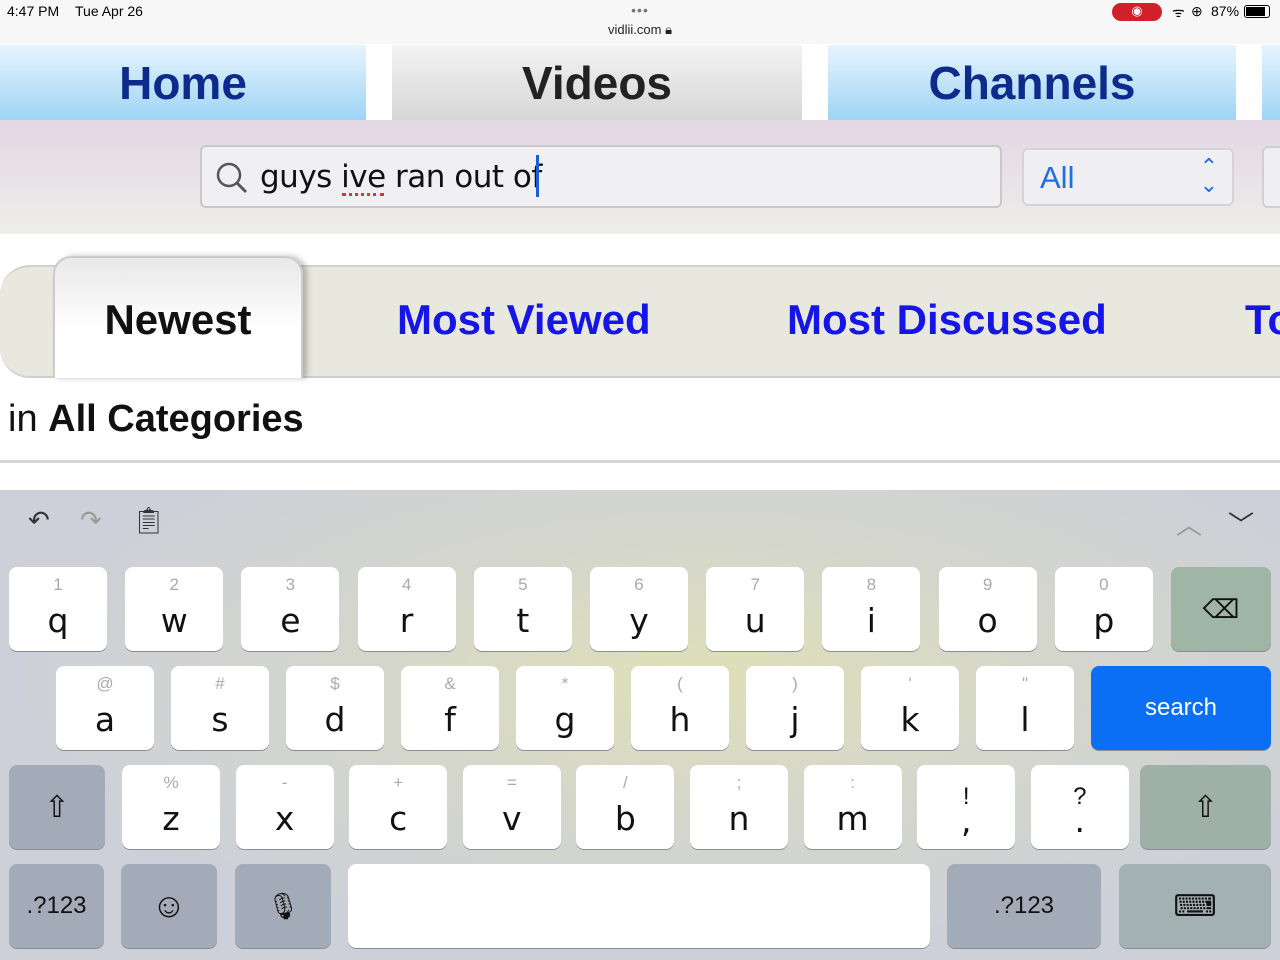  Describe the element at coordinates (625, 818) in the screenshot. I see `key-label: b` at that location.